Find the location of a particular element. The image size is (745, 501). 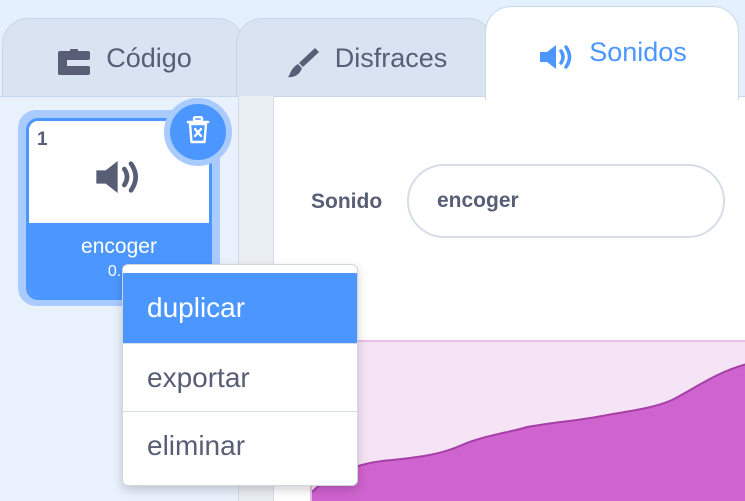

sound-index: 1 is located at coordinates (42, 139).